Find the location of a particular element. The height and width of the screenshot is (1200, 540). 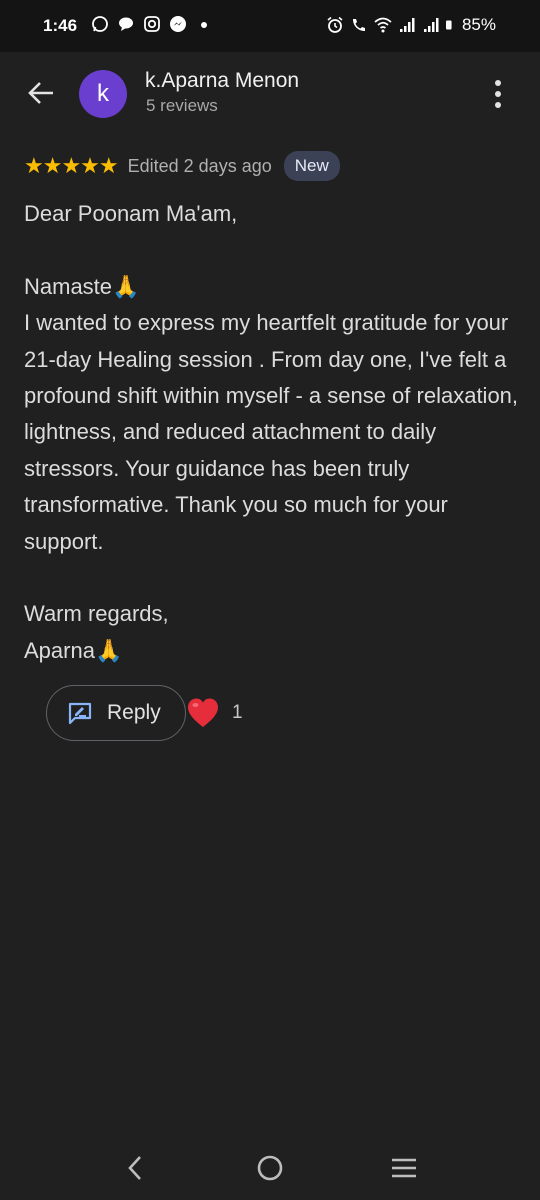

back-arrow-icon is located at coordinates (41, 93).